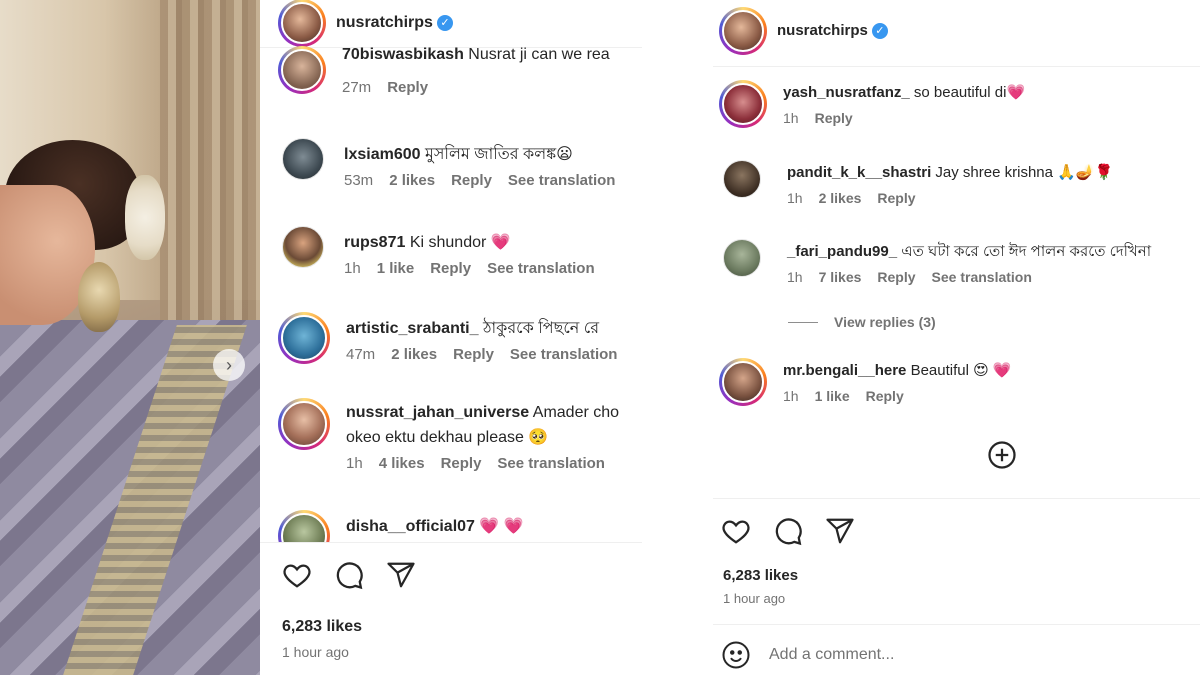  I want to click on comment-time: 53m, so click(359, 180).